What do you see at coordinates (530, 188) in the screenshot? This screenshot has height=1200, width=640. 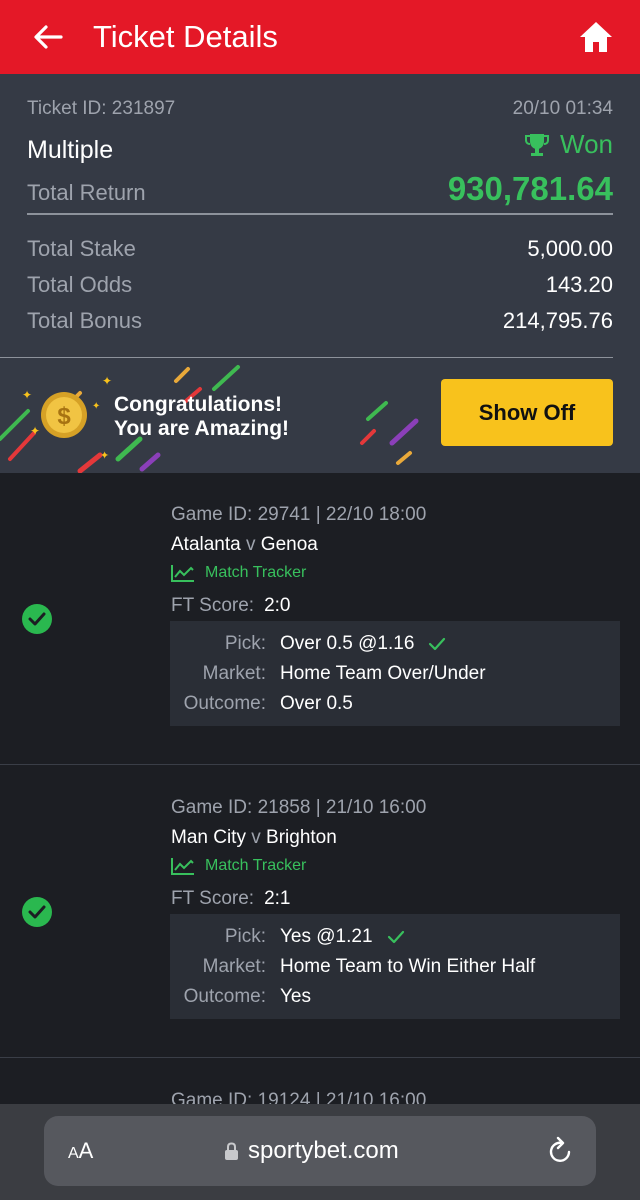 I see `total-return-value: 930,781.64` at bounding box center [530, 188].